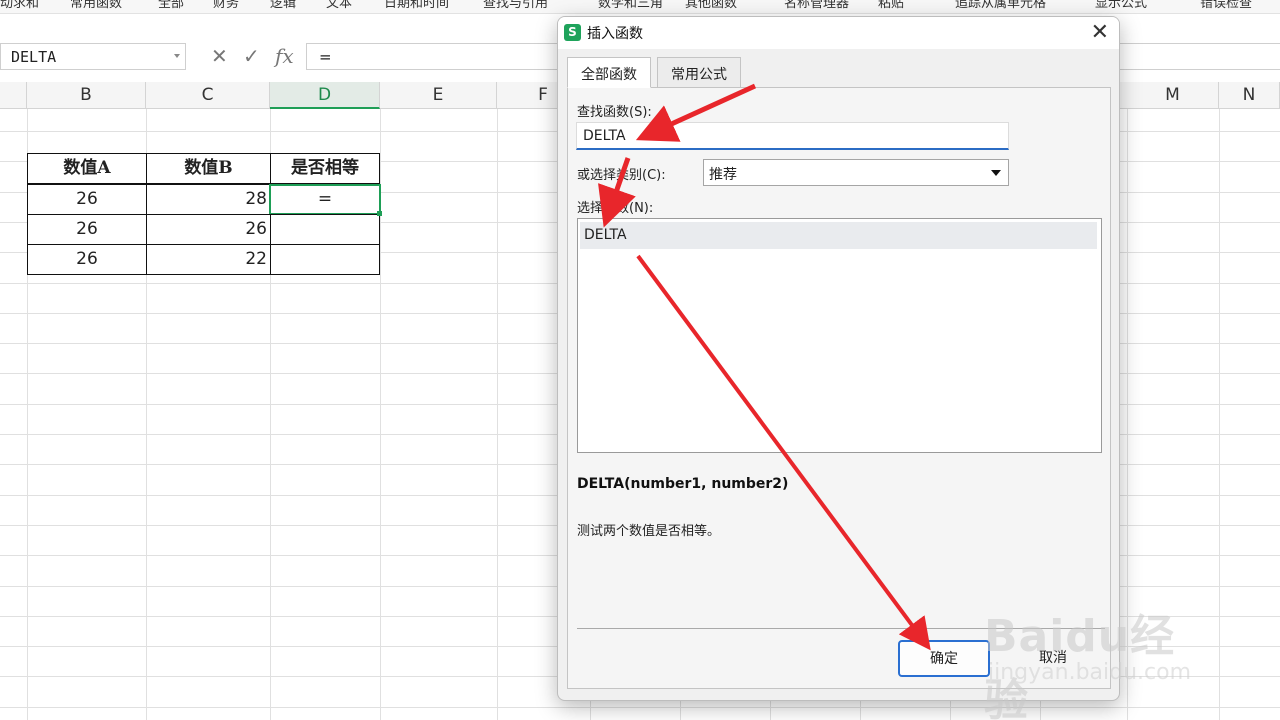 Image resolution: width=1280 pixels, height=720 pixels. Describe the element at coordinates (839, 335) in the screenshot. I see `function-list: DELTA` at that location.